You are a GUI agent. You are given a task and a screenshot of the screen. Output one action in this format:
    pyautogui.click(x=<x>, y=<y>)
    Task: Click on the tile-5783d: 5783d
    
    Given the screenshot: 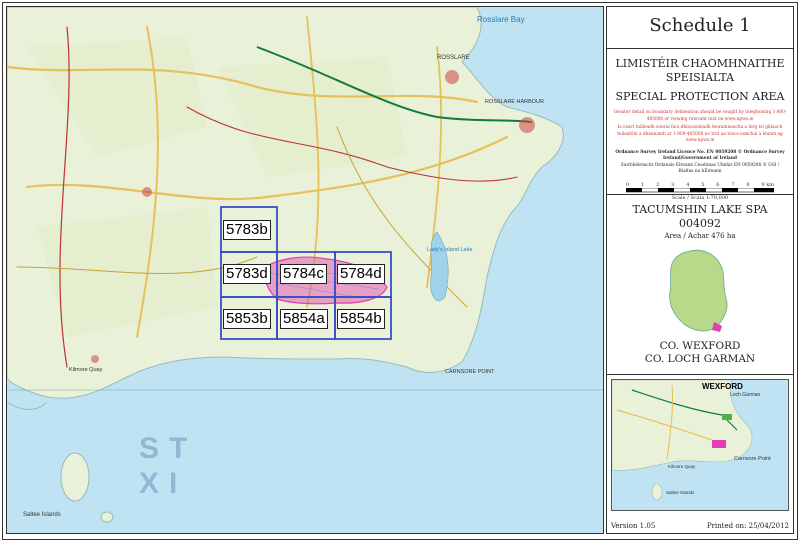 What is the action you would take?
    pyautogui.click(x=247, y=274)
    